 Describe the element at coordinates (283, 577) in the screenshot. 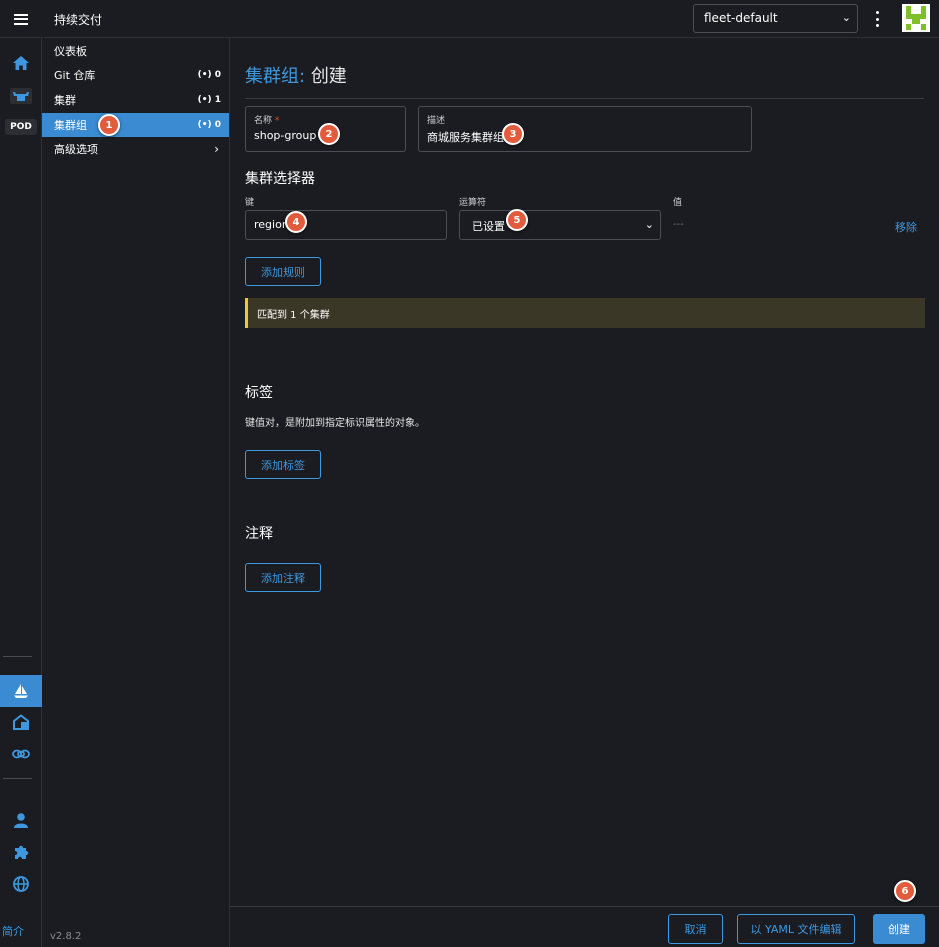

I see `add-annotation-button: 添加注释` at that location.